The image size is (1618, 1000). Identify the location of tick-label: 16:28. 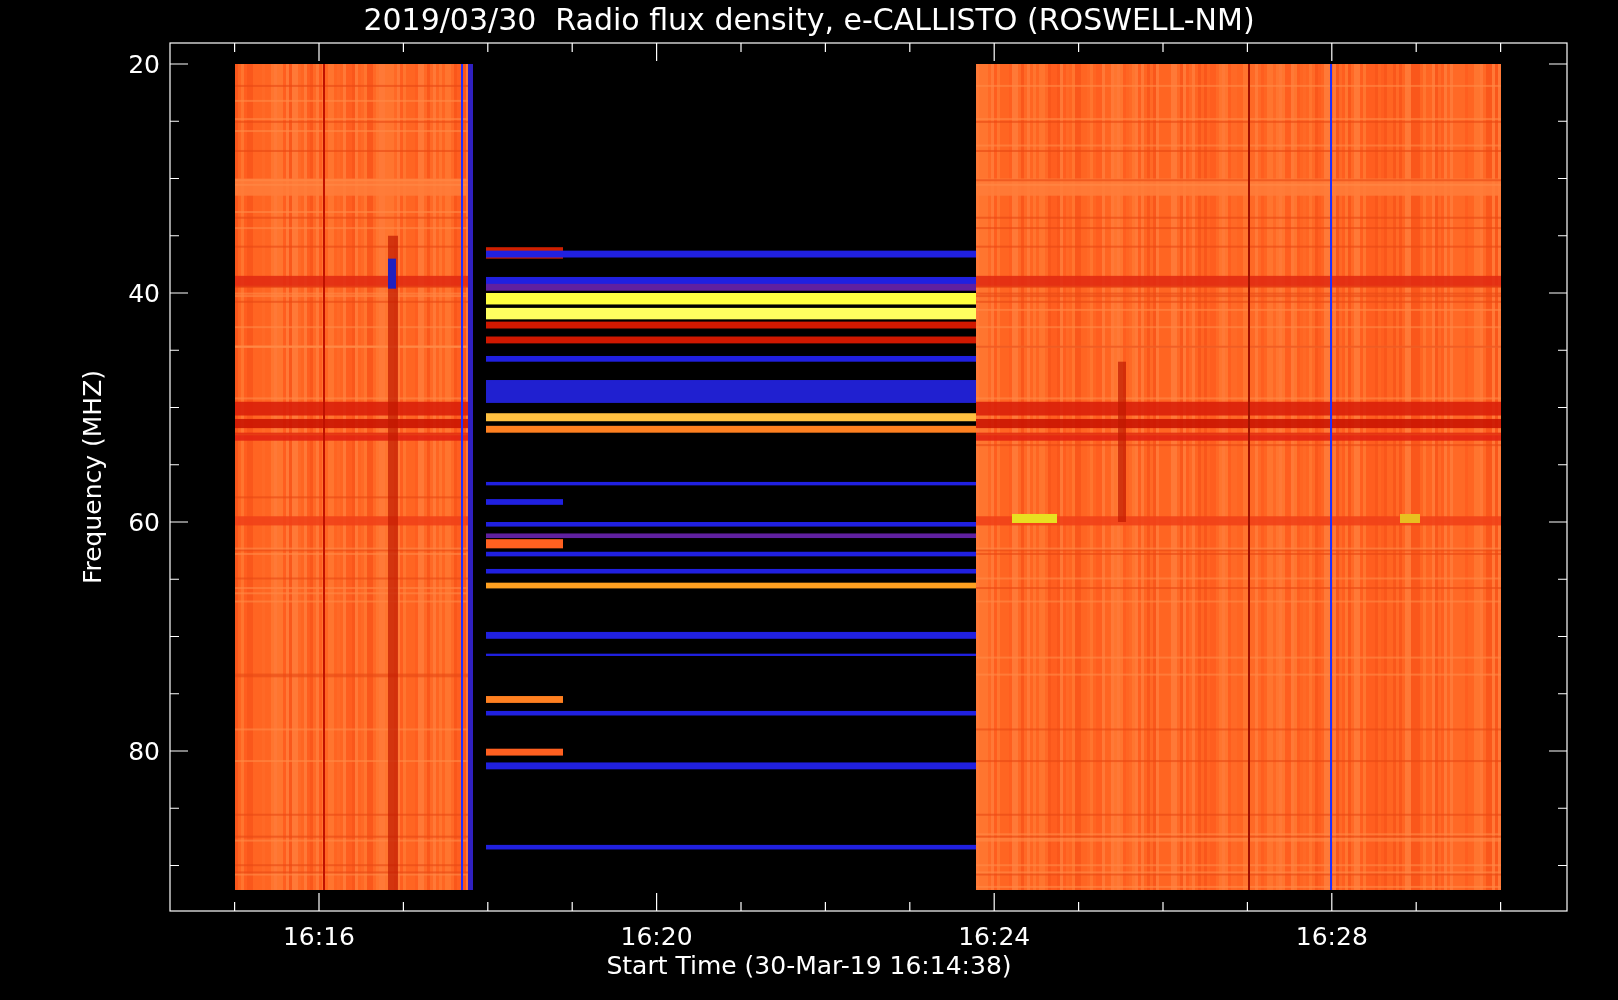
(1331, 936).